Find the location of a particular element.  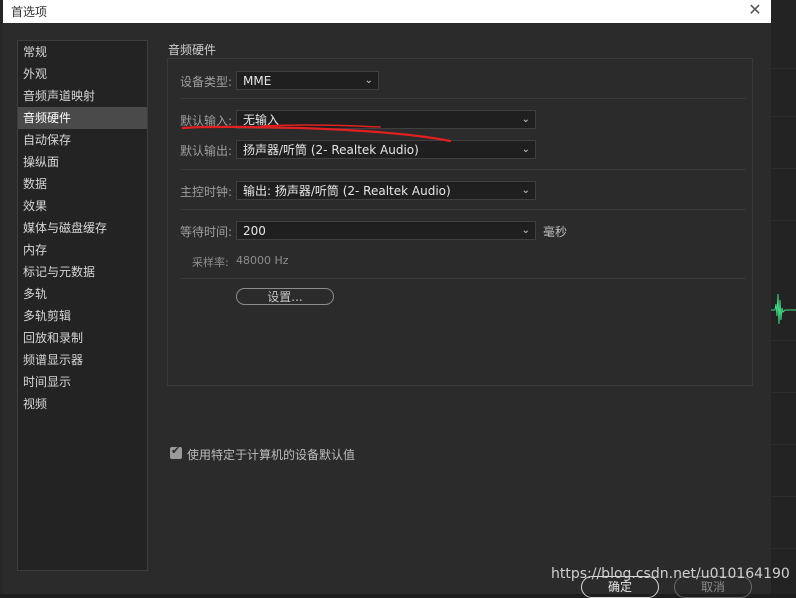

default-input-value: 无输入 is located at coordinates (261, 120).